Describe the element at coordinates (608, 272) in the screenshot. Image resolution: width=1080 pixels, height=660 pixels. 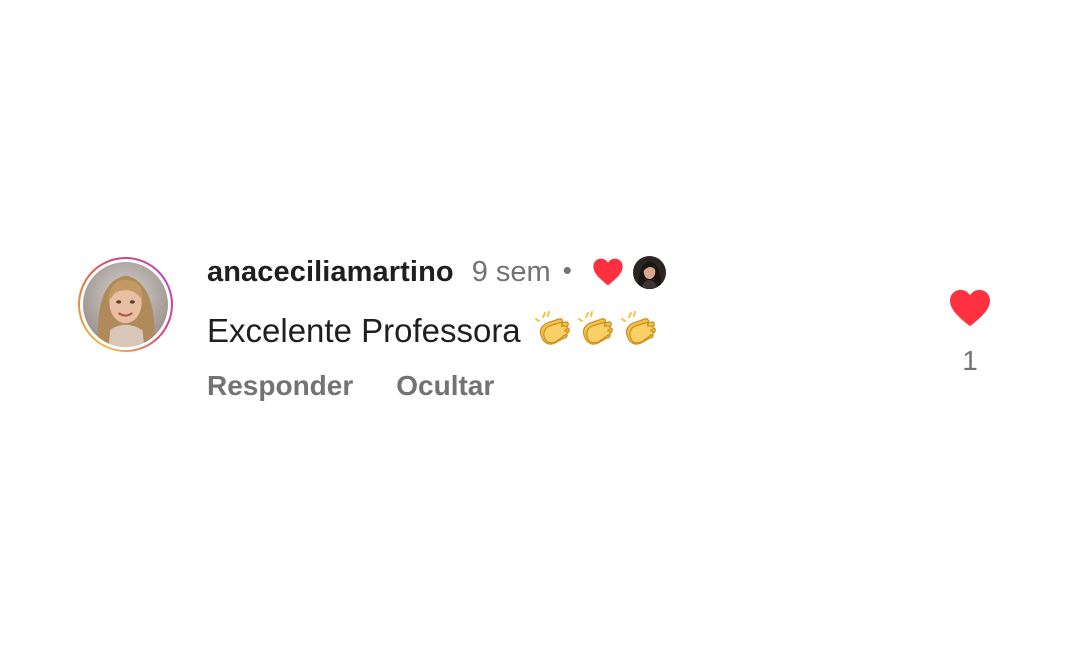
I see `liked-by-creator-heart-icon` at that location.